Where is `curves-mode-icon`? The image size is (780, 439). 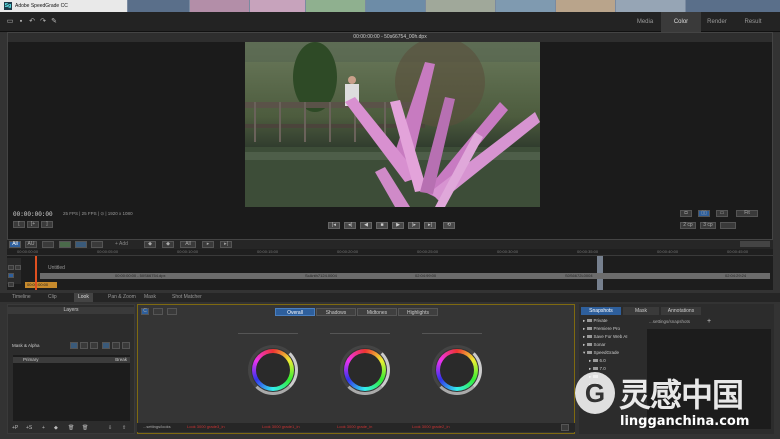 curves-mode-icon is located at coordinates (158, 311).